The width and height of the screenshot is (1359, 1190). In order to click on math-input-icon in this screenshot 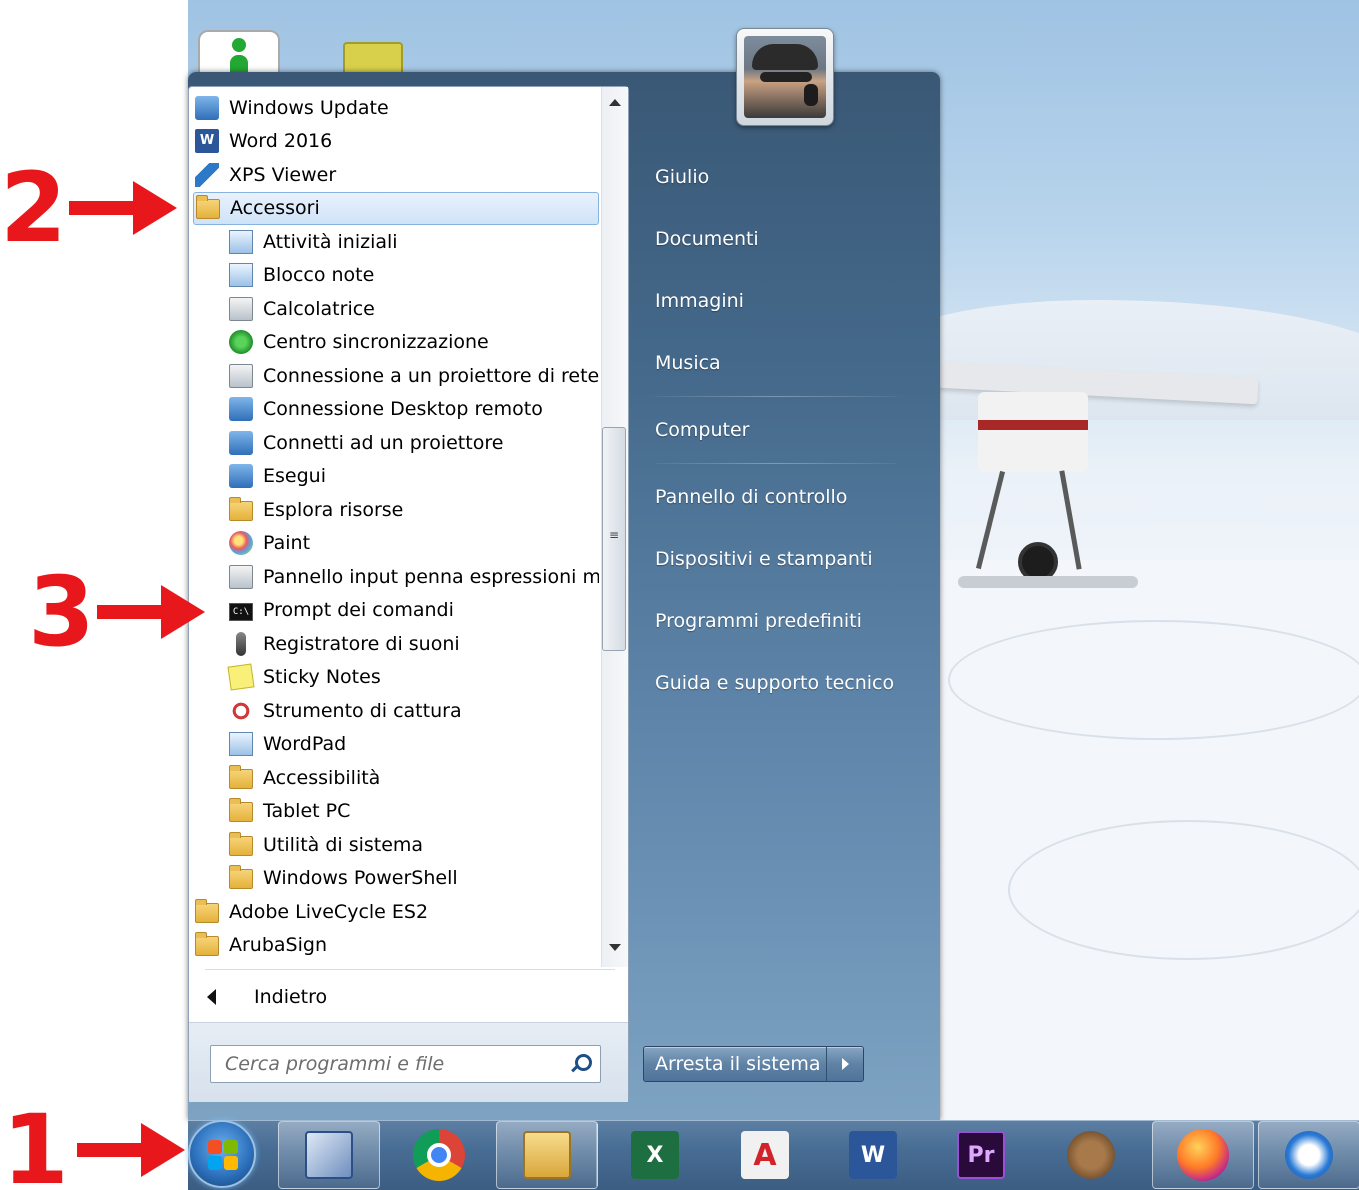, I will do `click(241, 576)`.